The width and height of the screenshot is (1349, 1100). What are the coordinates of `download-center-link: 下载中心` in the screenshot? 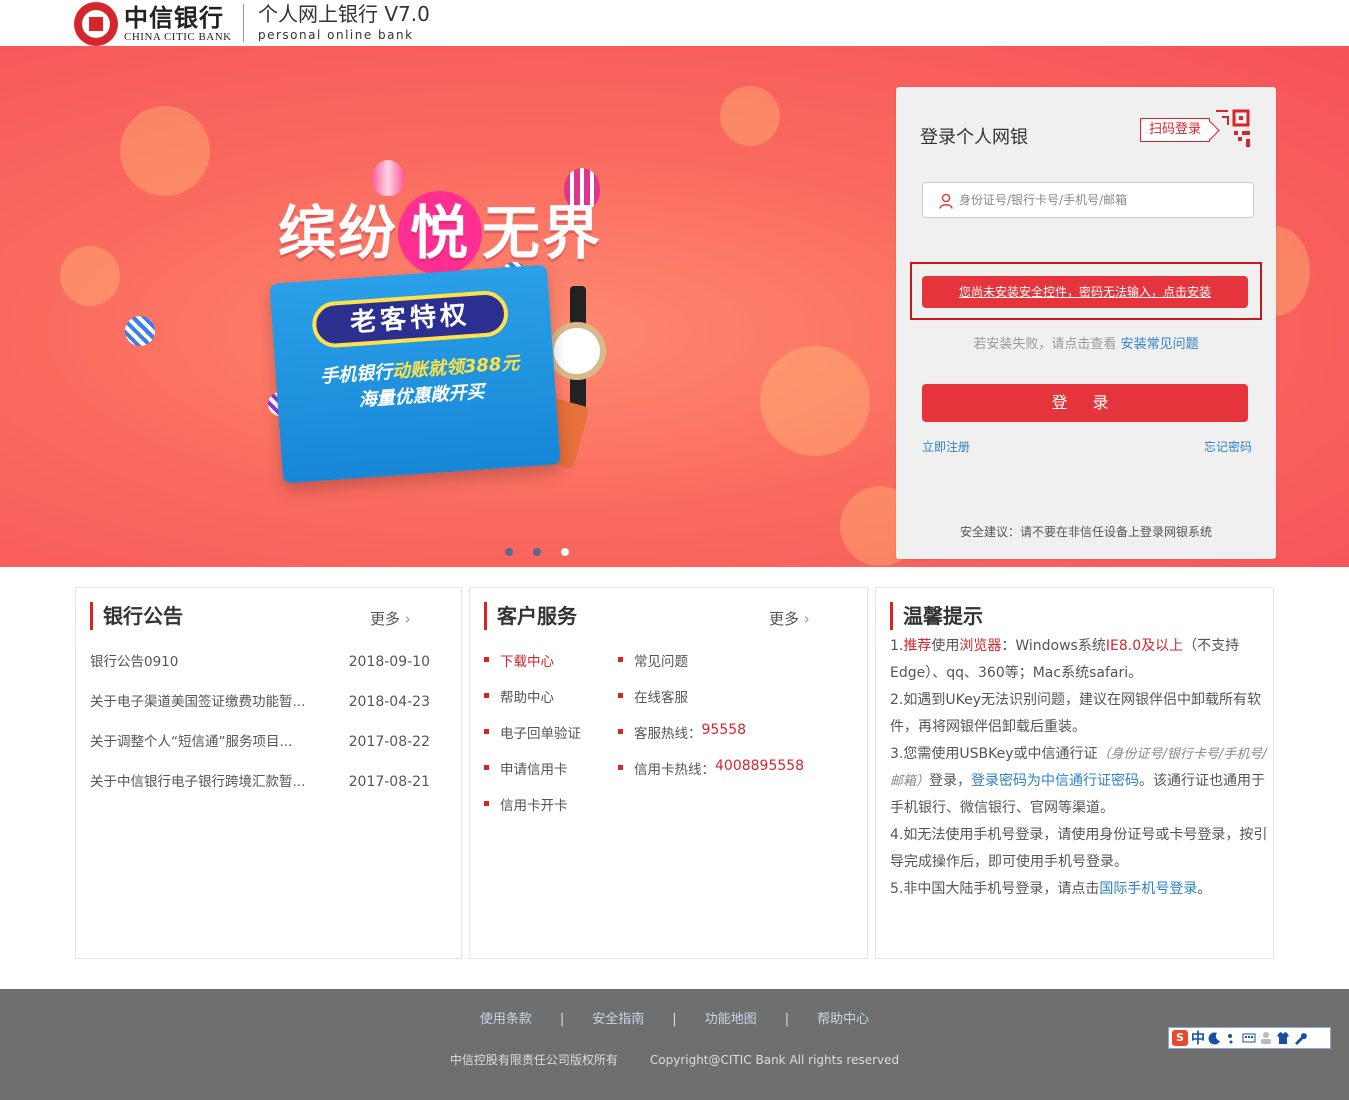 It's located at (532, 668).